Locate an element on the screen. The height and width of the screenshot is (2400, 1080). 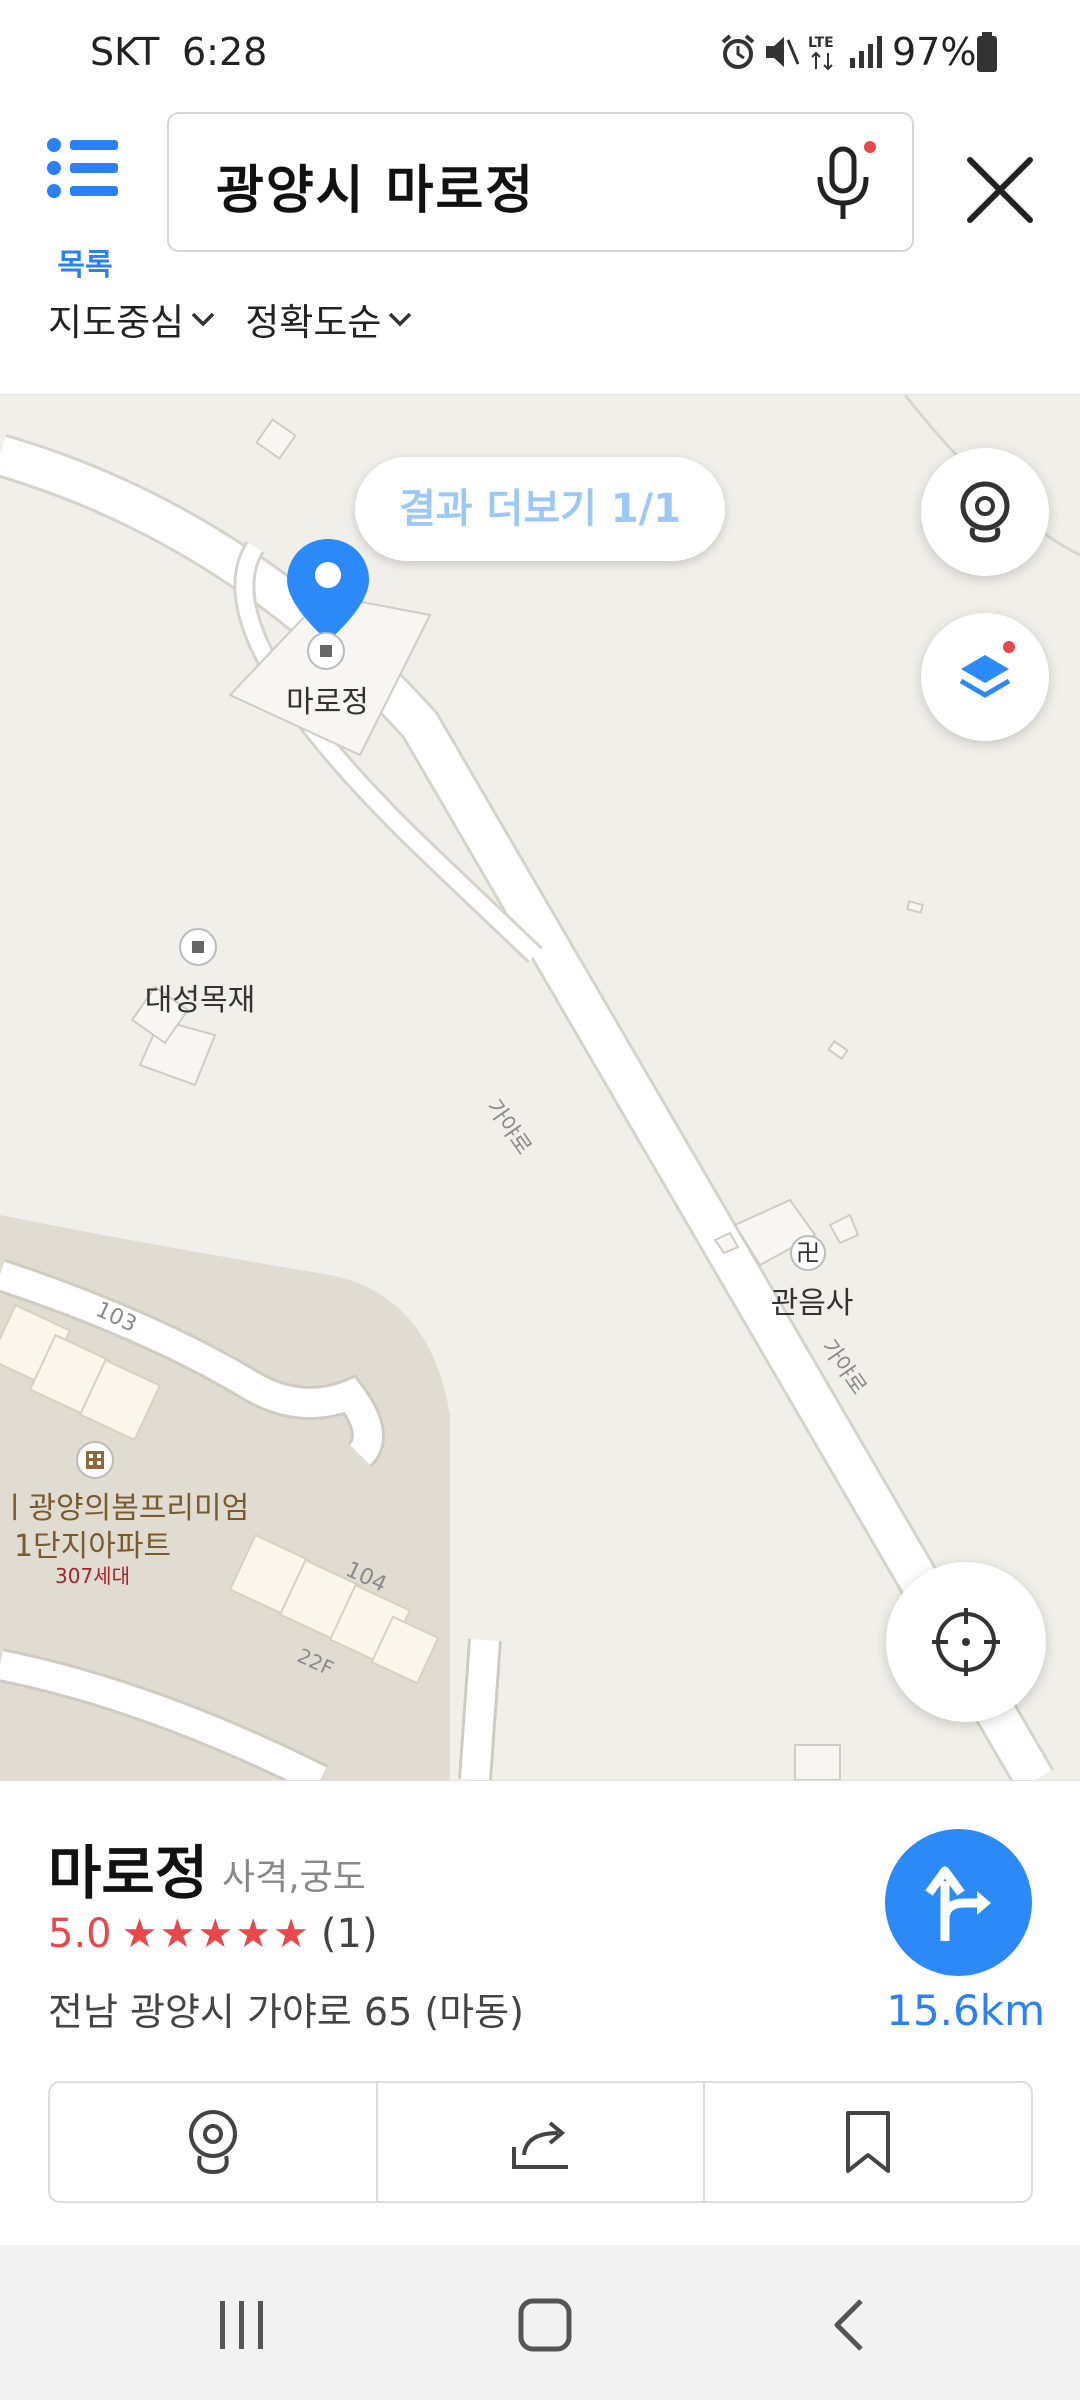
rating-row: 5.0 ★★★★★ (1) is located at coordinates (213, 1934).